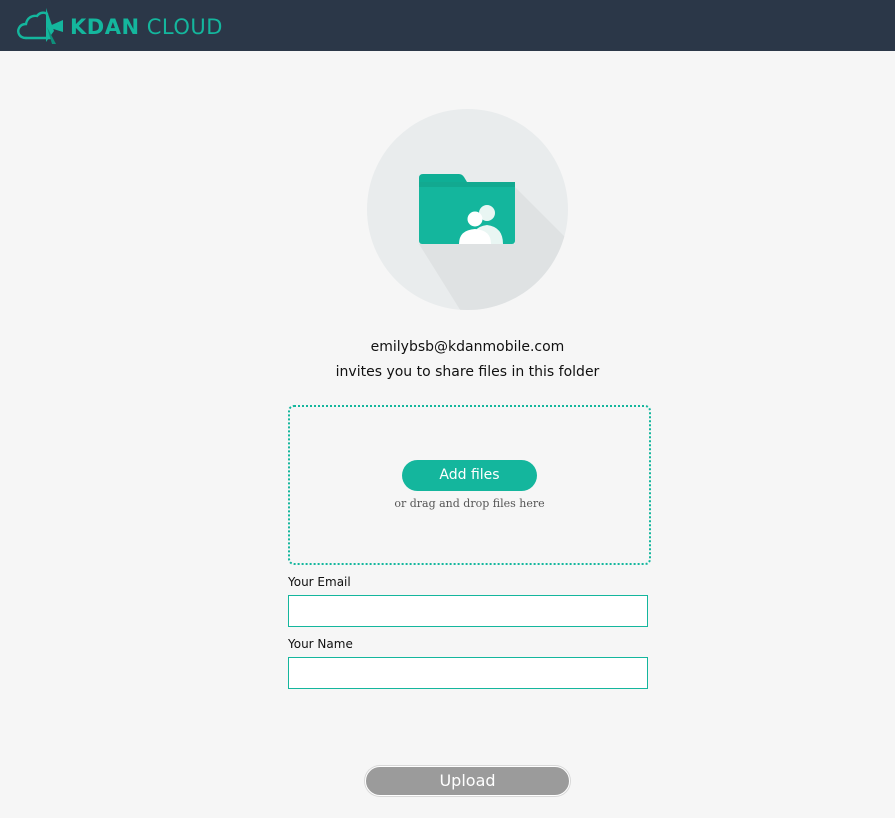 The width and height of the screenshot is (895, 818). Describe the element at coordinates (447, 25) in the screenshot. I see `top-bar: KDAN CLOUD` at that location.